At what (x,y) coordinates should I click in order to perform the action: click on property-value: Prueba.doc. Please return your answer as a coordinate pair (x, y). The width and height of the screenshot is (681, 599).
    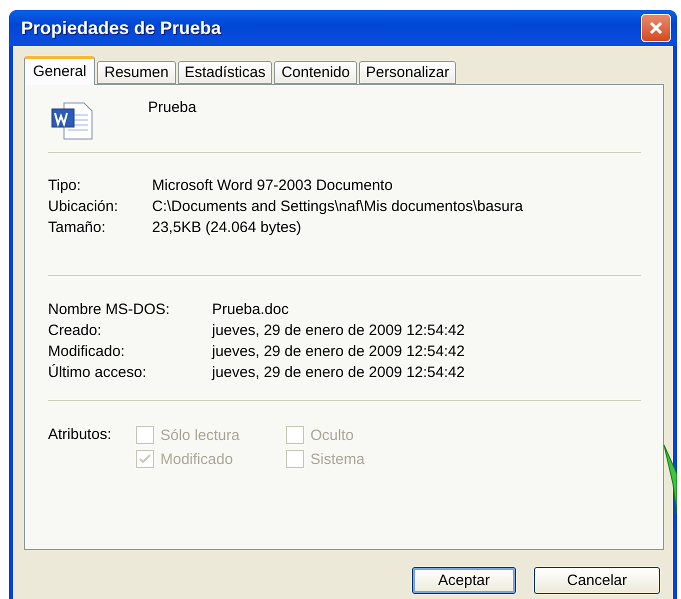
    Looking at the image, I should click on (251, 310).